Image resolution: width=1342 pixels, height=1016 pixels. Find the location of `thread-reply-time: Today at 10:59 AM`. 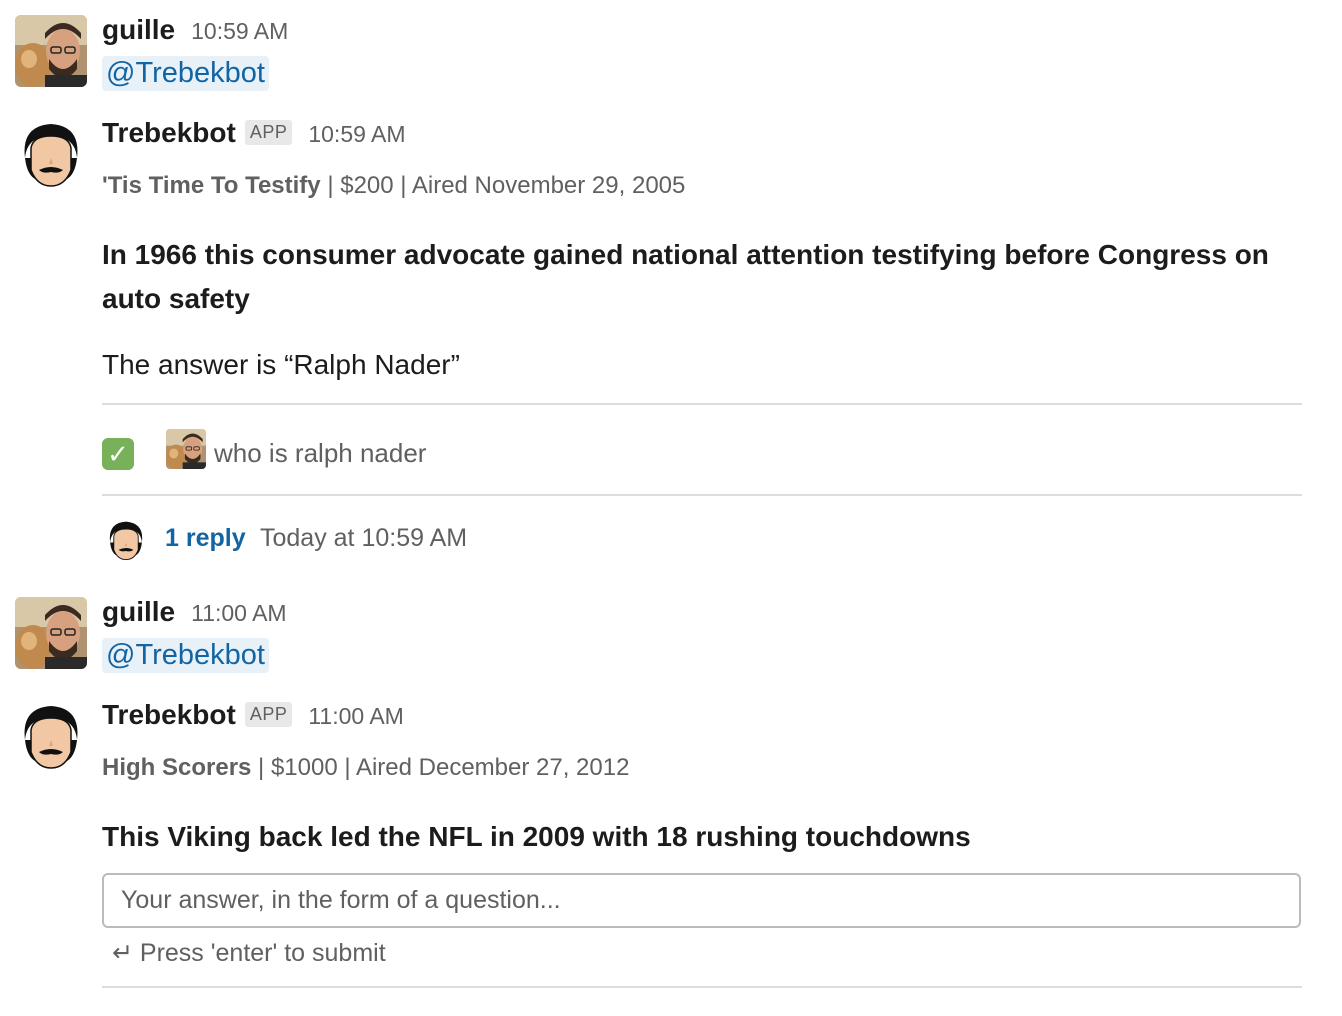

thread-reply-time: Today at 10:59 AM is located at coordinates (364, 538).